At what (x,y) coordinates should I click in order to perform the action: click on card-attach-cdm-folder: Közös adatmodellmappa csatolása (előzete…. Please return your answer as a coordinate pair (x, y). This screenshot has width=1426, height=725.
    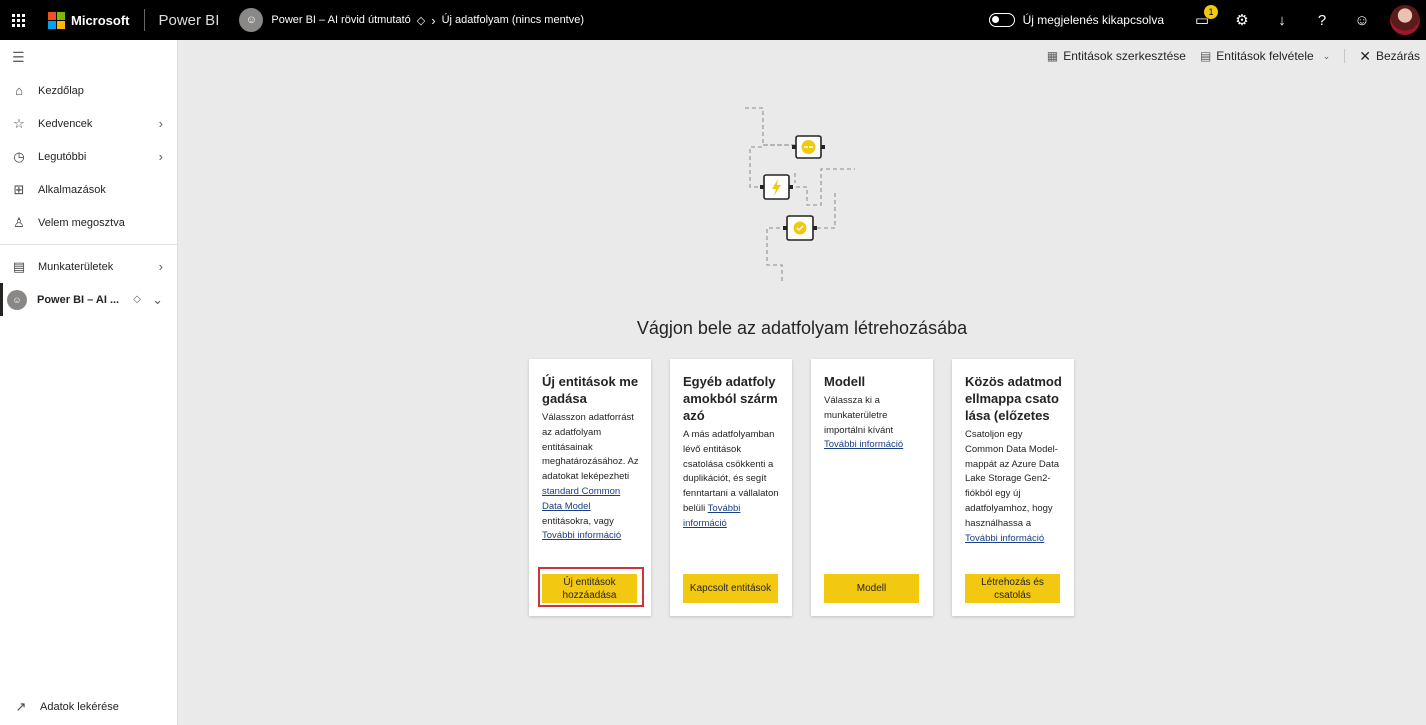
    Looking at the image, I should click on (1013, 487).